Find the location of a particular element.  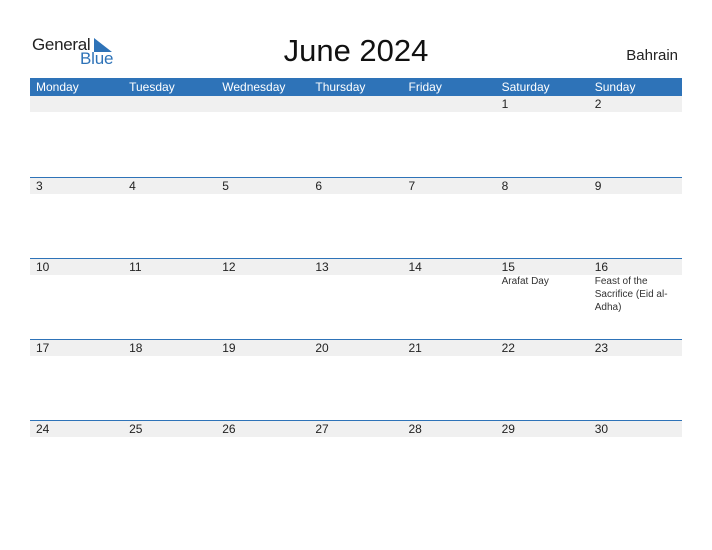

day-number: 17 is located at coordinates (43, 348).